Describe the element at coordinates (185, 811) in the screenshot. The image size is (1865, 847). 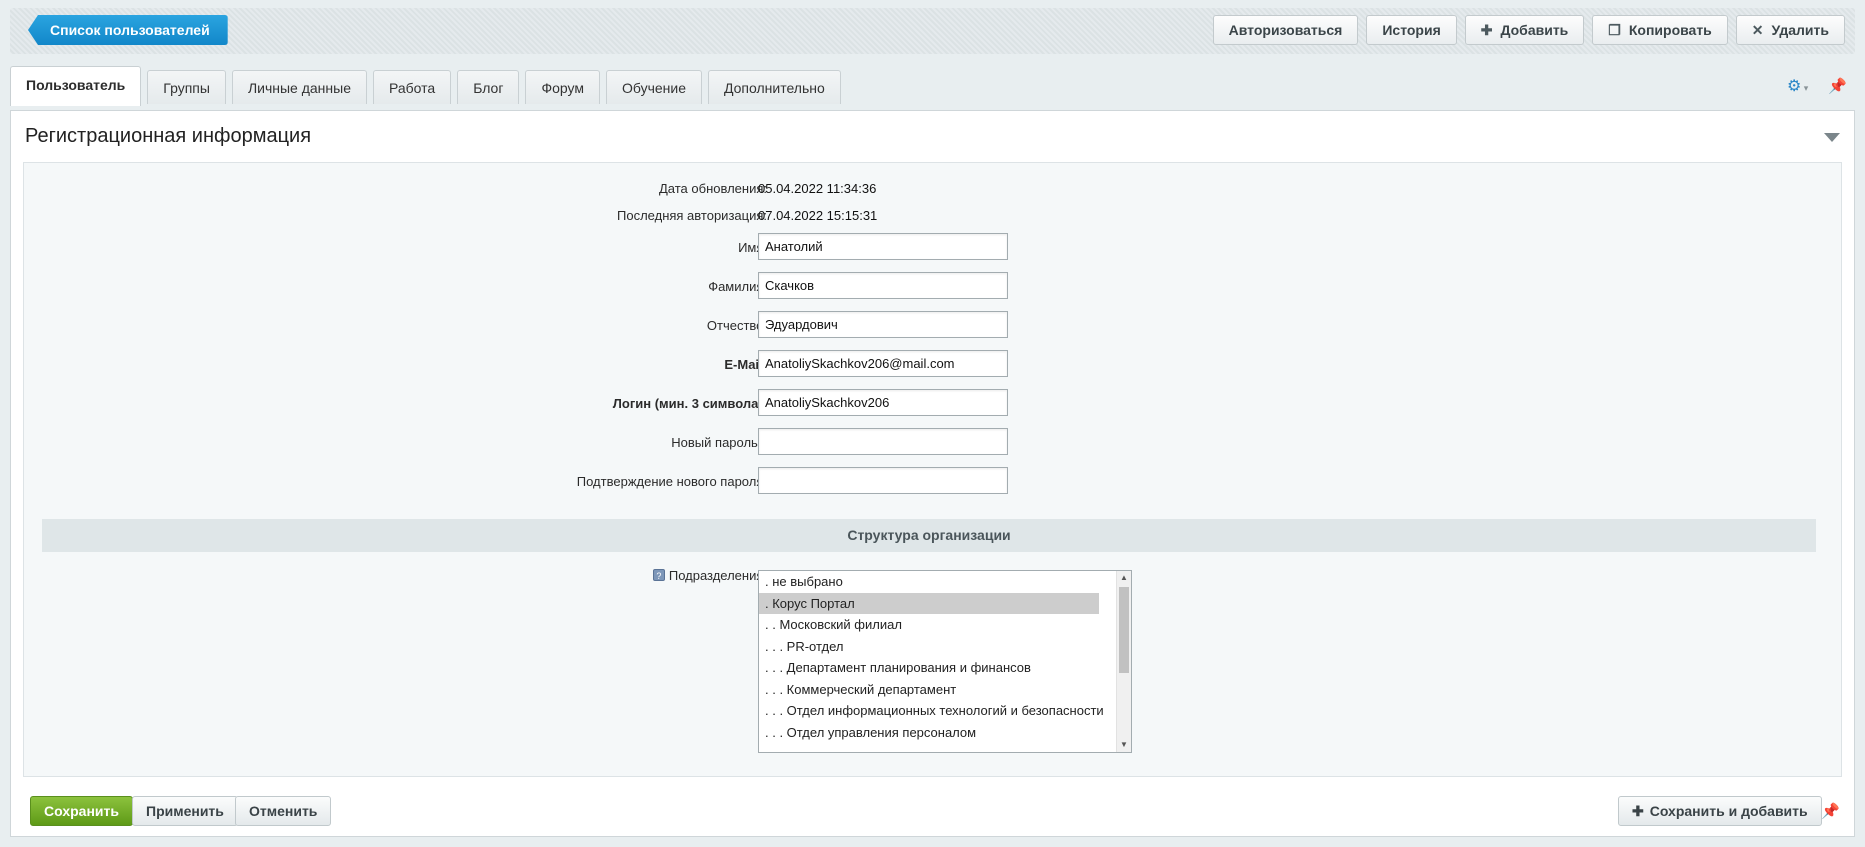
I see `apply-button: Применить` at that location.